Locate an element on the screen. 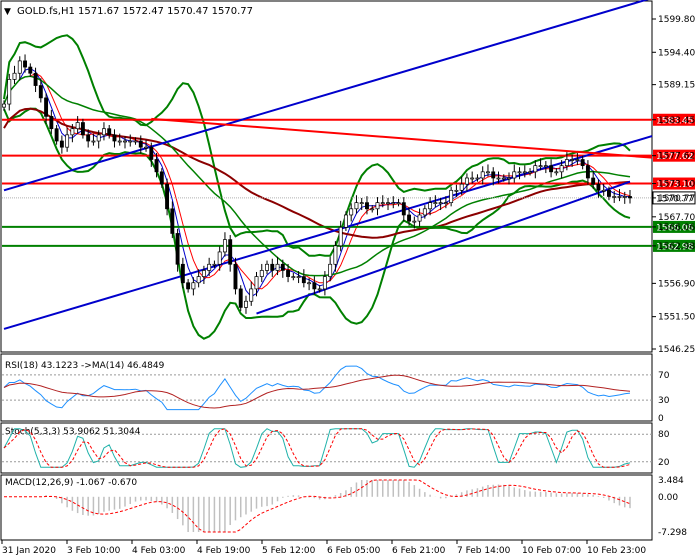 The width and height of the screenshot is (700, 560). y-tick-label: 1551.50 is located at coordinates (676, 318).